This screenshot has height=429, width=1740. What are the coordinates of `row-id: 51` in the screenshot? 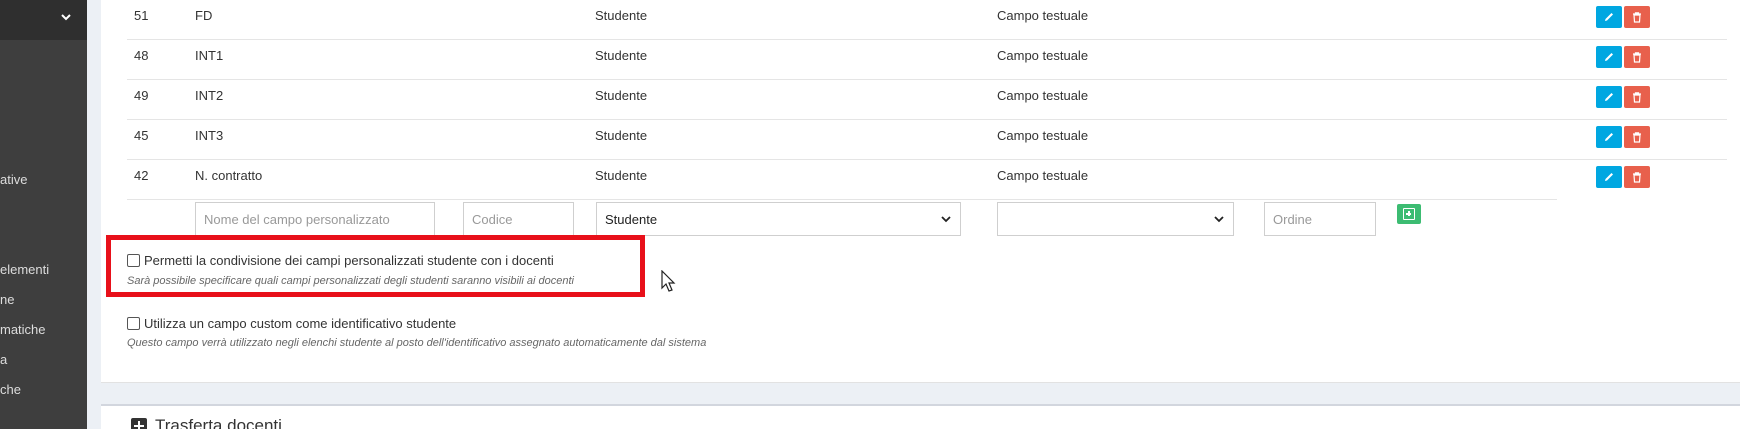 It's located at (141, 15).